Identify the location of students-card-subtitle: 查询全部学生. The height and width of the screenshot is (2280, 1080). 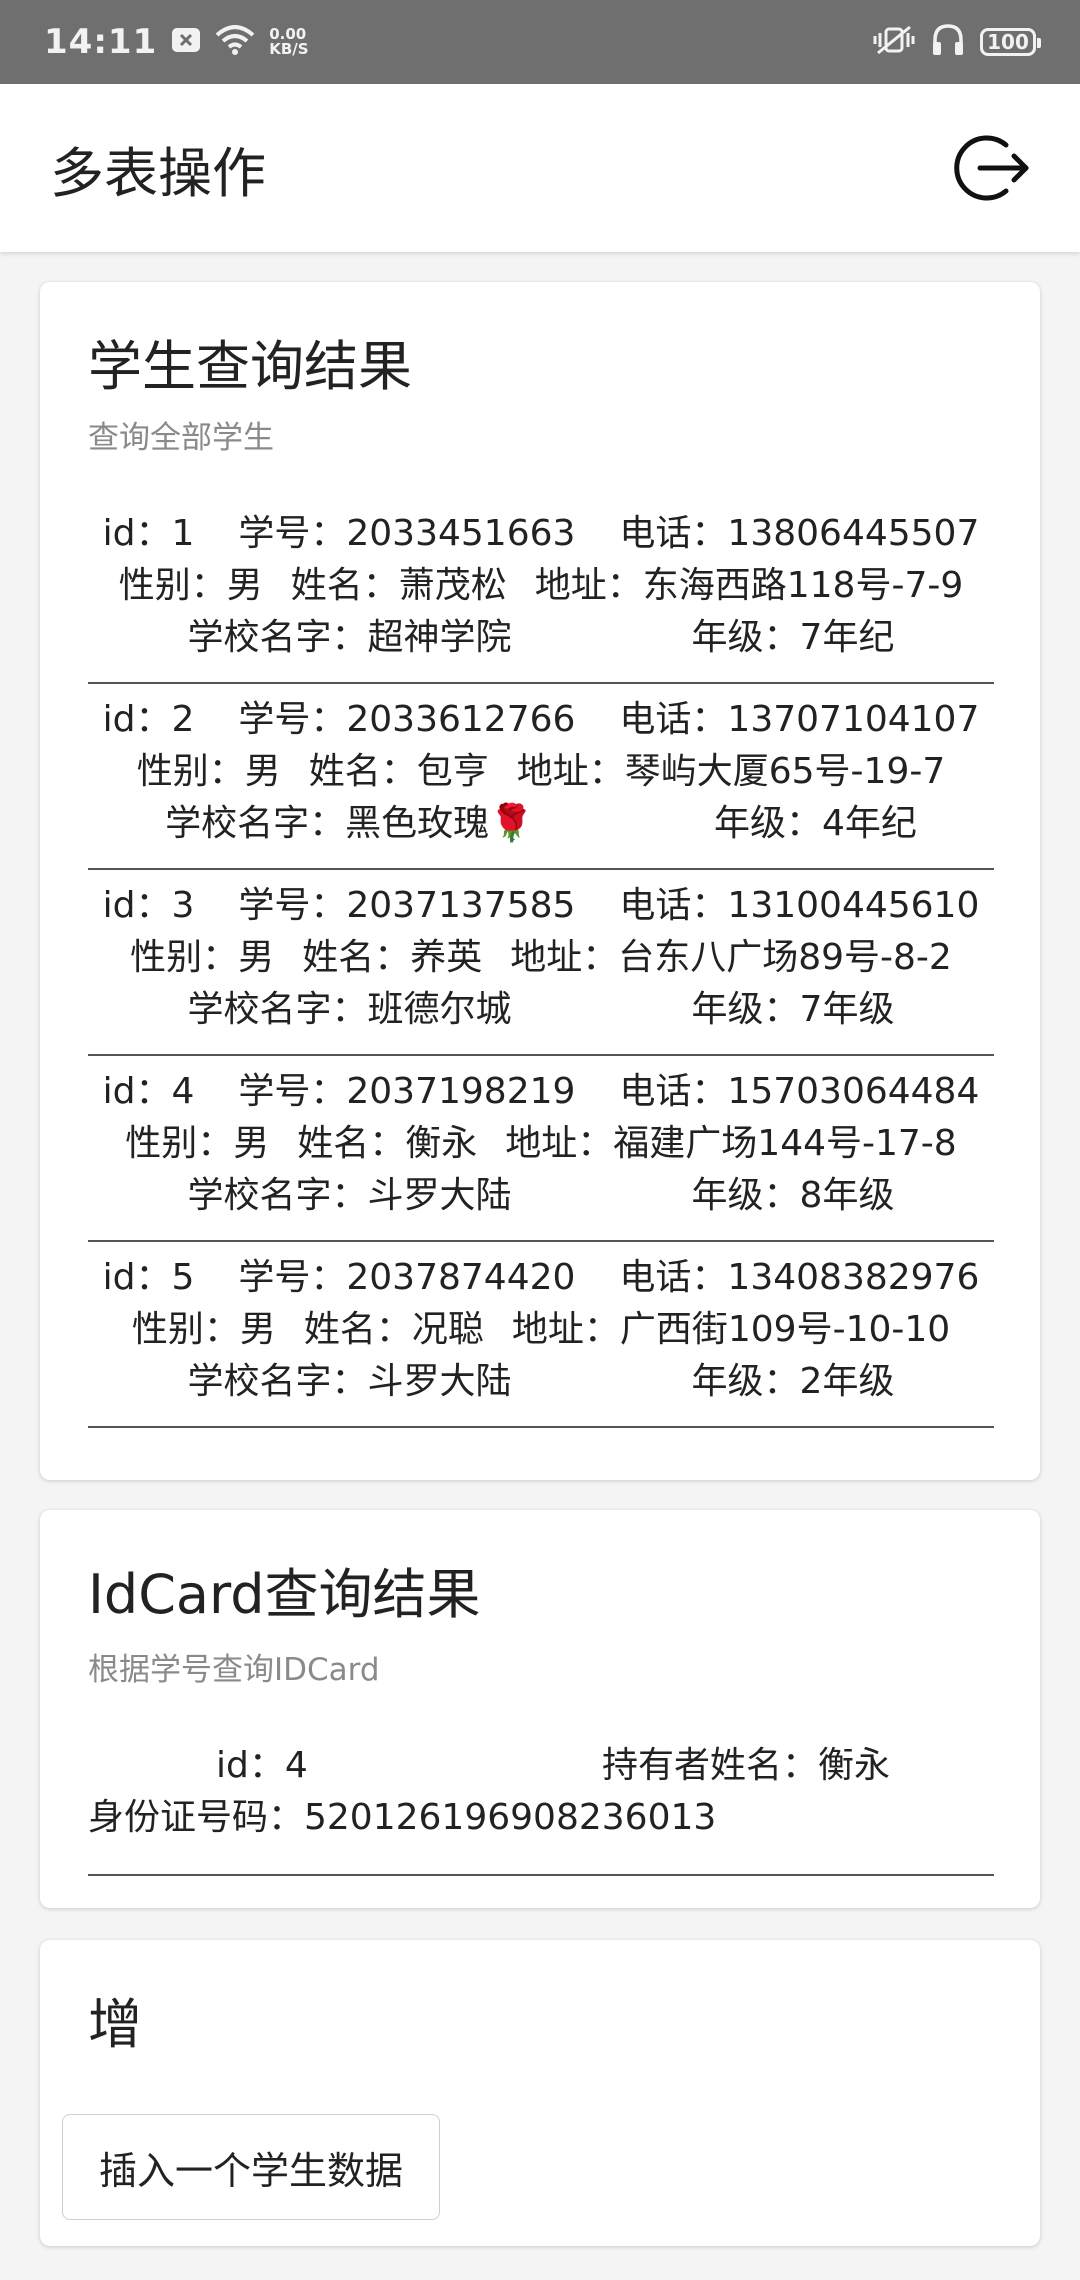
(181, 438).